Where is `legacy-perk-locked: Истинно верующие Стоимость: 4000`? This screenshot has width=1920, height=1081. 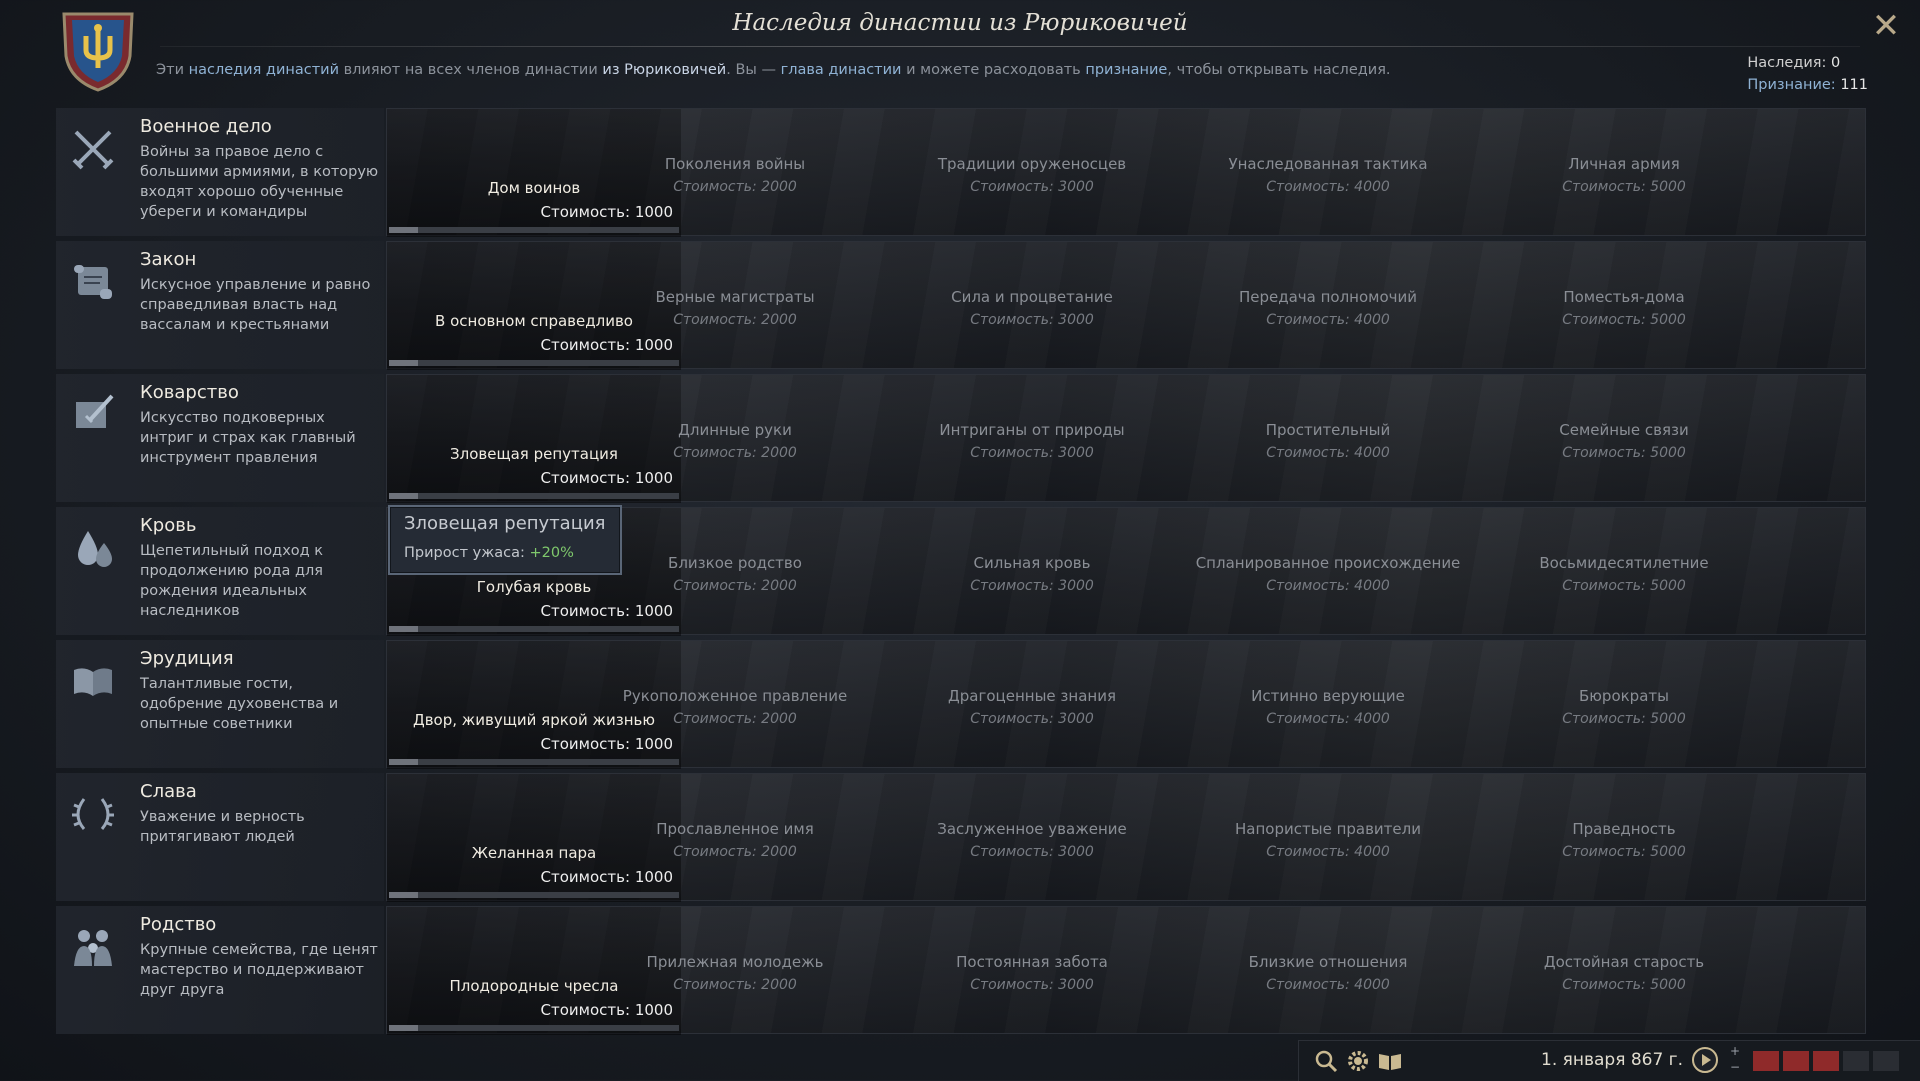 legacy-perk-locked: Истинно верующие Стоимость: 4000 is located at coordinates (1328, 707).